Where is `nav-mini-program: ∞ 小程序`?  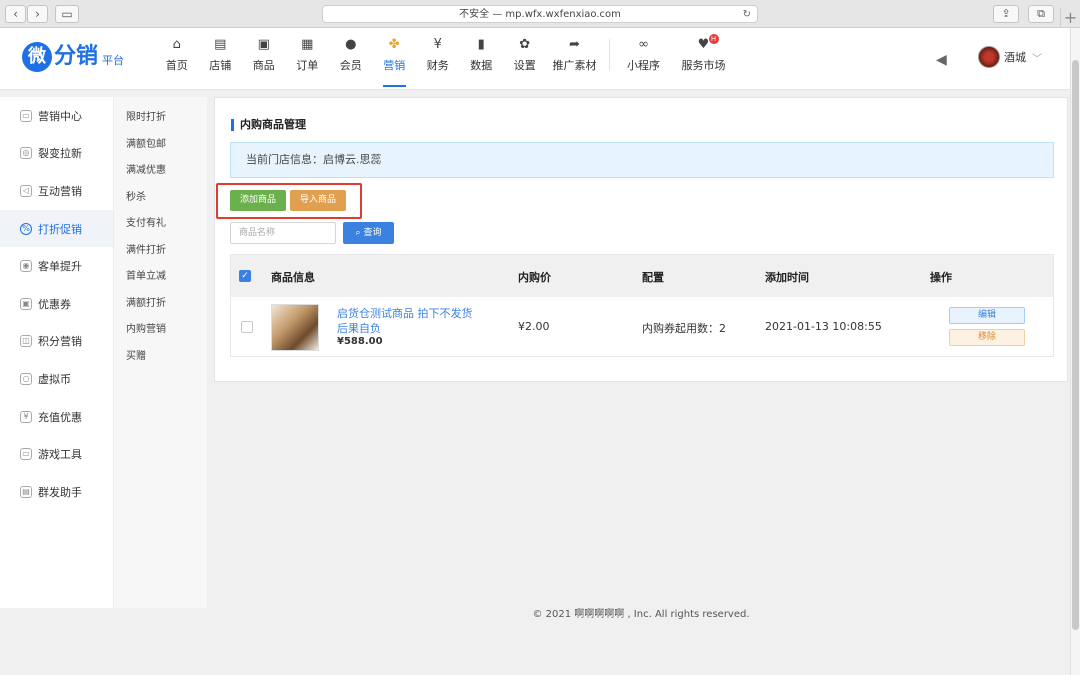
nav-mini-program: ∞ 小程序 is located at coordinates (644, 55).